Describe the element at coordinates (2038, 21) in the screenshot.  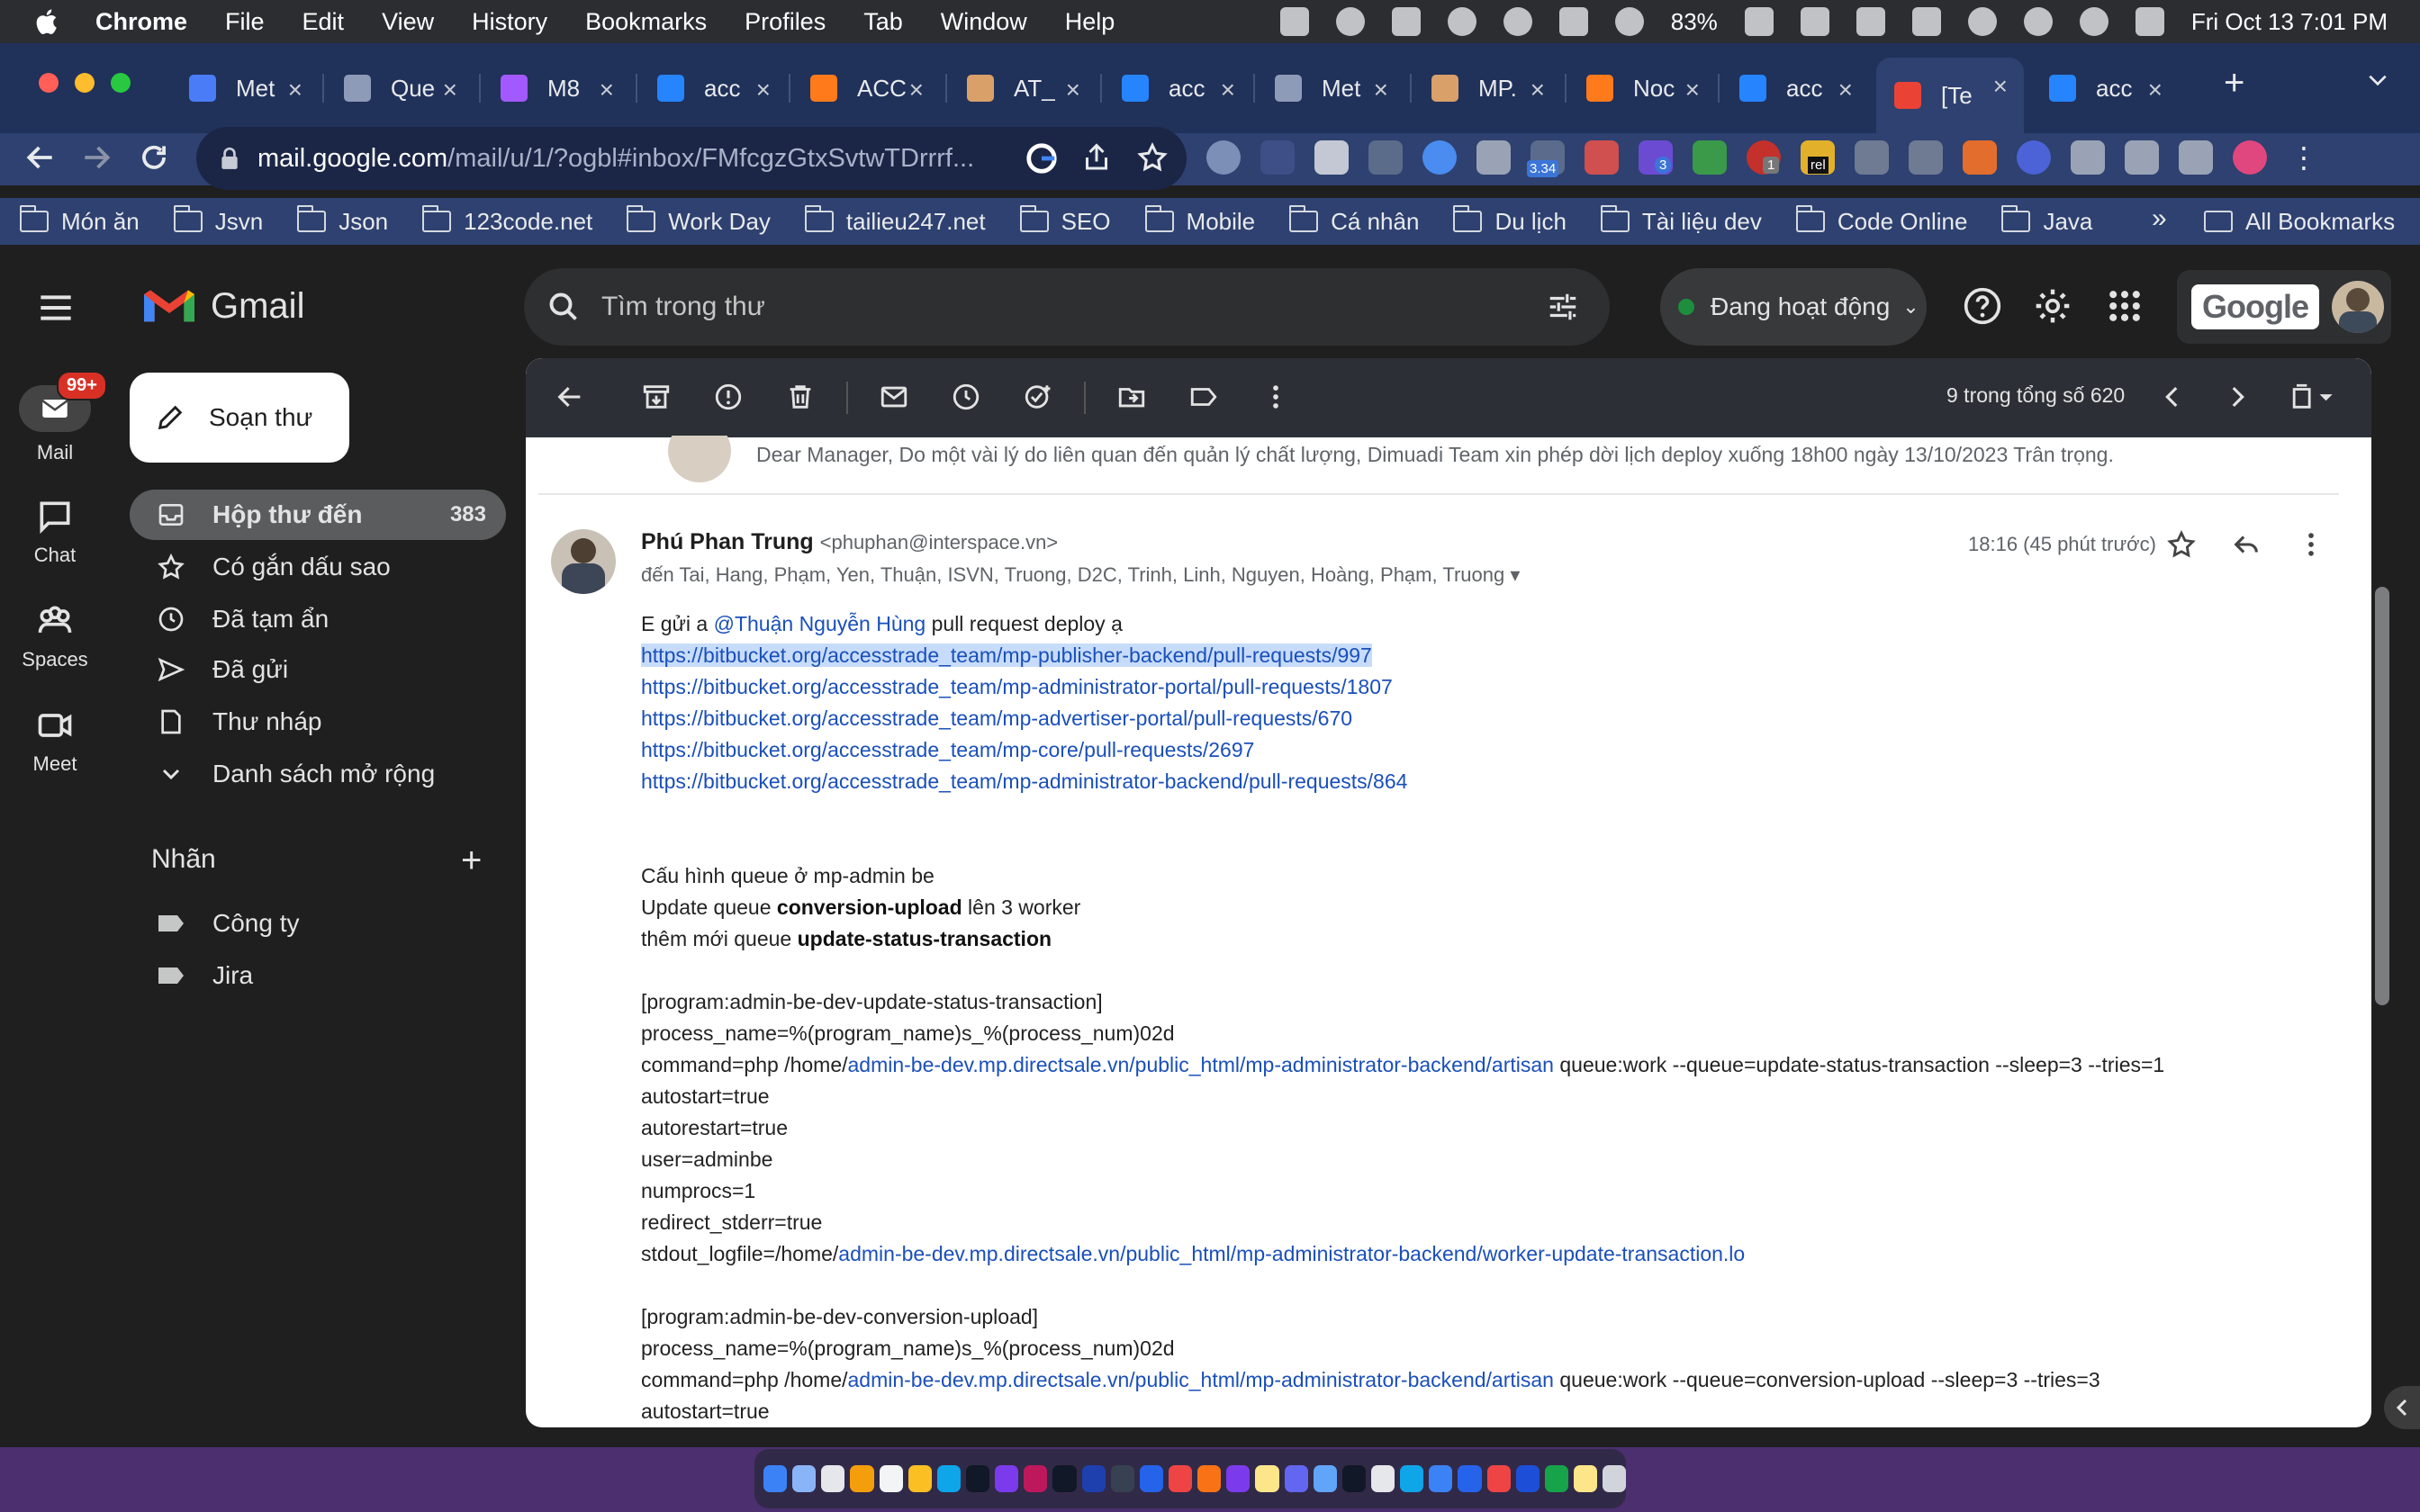
I see `user-icon` at that location.